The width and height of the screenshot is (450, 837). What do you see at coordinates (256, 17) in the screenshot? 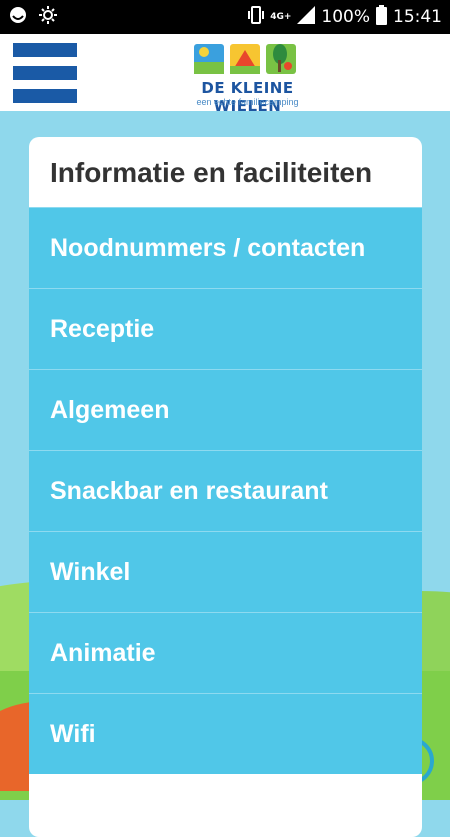
I see `vibrate-icon` at bounding box center [256, 17].